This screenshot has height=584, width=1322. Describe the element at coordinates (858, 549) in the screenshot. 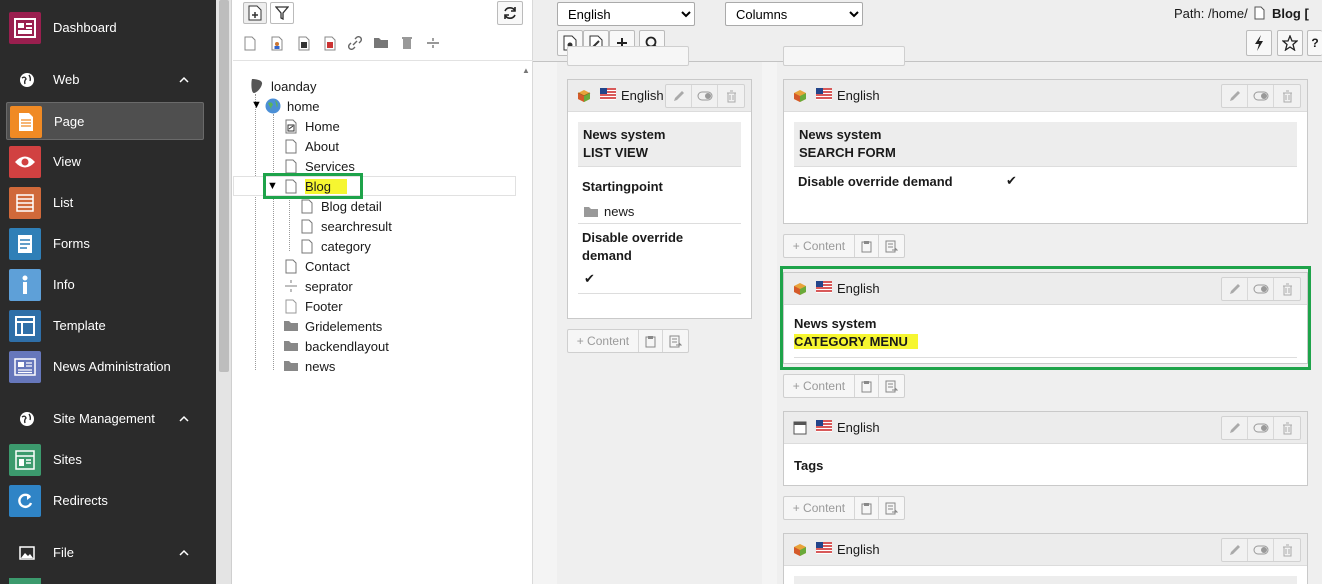

I see `language-label: English` at that location.